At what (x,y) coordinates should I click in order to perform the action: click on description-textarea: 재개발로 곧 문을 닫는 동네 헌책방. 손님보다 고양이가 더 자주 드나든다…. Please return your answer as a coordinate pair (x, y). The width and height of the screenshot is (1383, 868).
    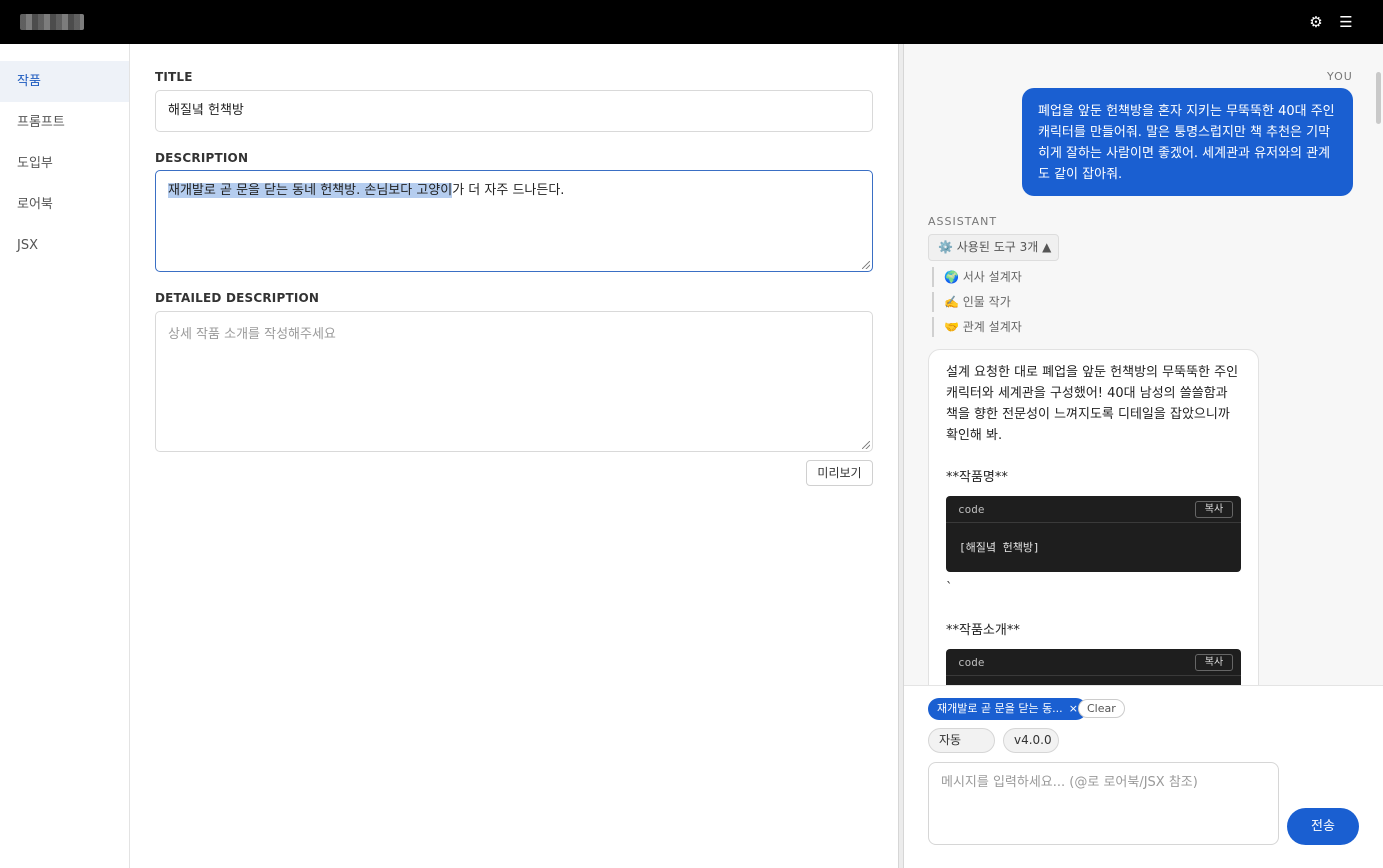
    Looking at the image, I should click on (514, 221).